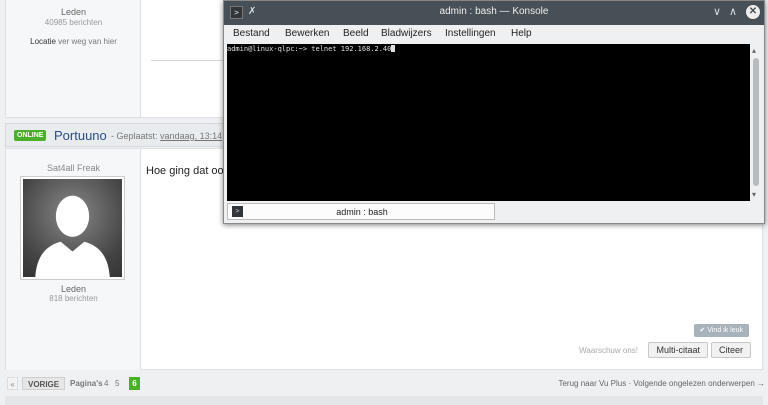 This screenshot has width=768, height=405. Describe the element at coordinates (754, 194) in the screenshot. I see `scroll-down-icon: ▾` at that location.